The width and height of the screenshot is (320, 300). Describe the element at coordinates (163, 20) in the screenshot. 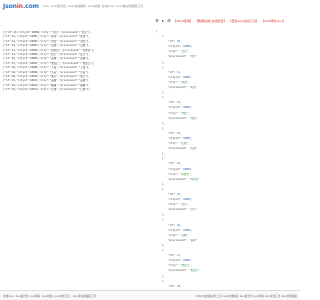

I see `arrow-right-icon: ▸` at that location.